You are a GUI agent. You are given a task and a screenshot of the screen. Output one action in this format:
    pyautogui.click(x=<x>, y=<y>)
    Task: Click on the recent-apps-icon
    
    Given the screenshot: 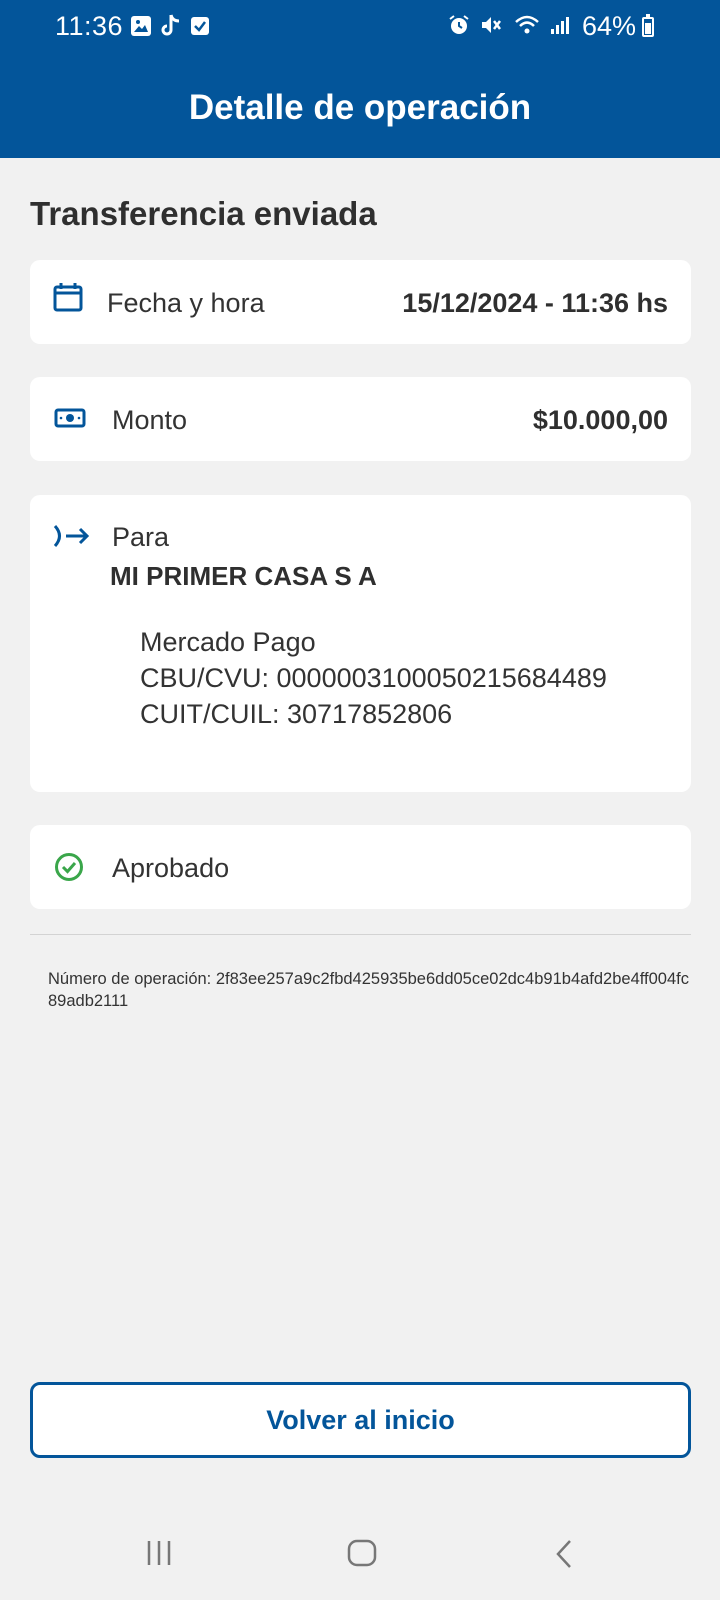 What is the action you would take?
    pyautogui.click(x=160, y=1555)
    